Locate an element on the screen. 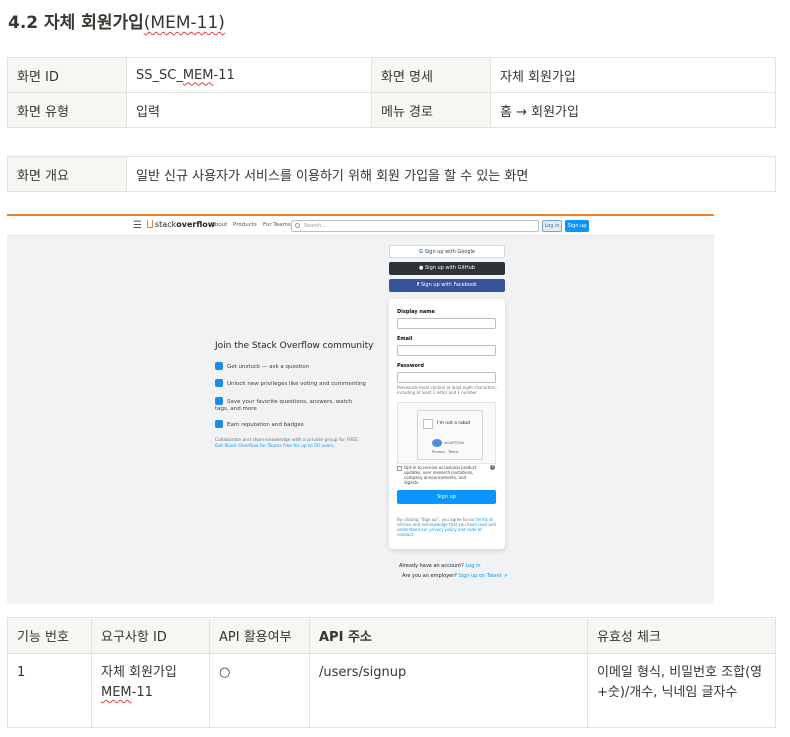 The height and width of the screenshot is (737, 790). nav-about: About is located at coordinates (219, 225).